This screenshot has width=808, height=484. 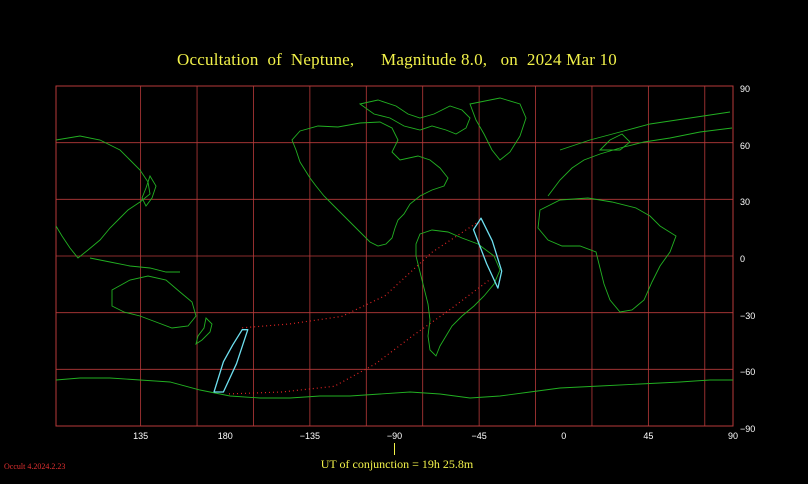 I want to click on conjunction-label: UT of conjunction = 19h 25.8m, so click(x=397, y=464).